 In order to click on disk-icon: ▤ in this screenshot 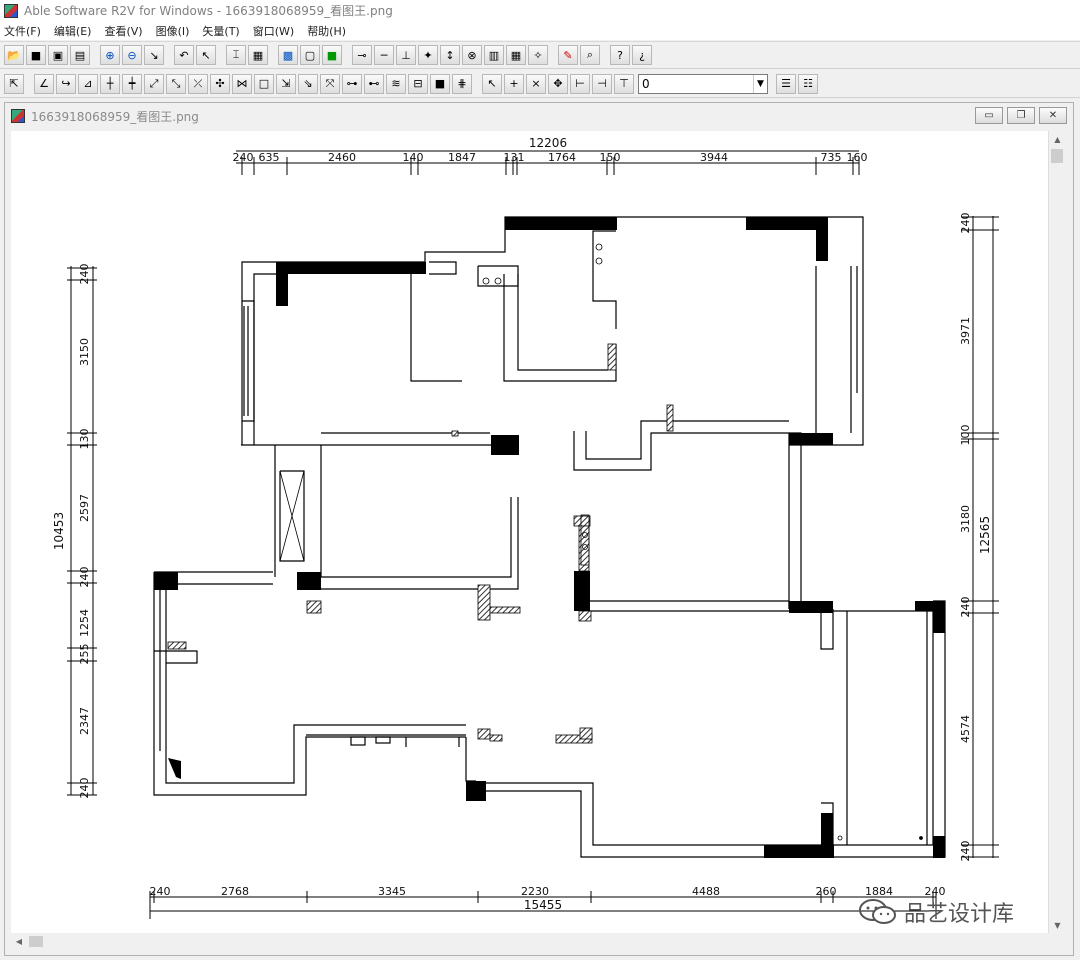, I will do `click(80, 55)`.